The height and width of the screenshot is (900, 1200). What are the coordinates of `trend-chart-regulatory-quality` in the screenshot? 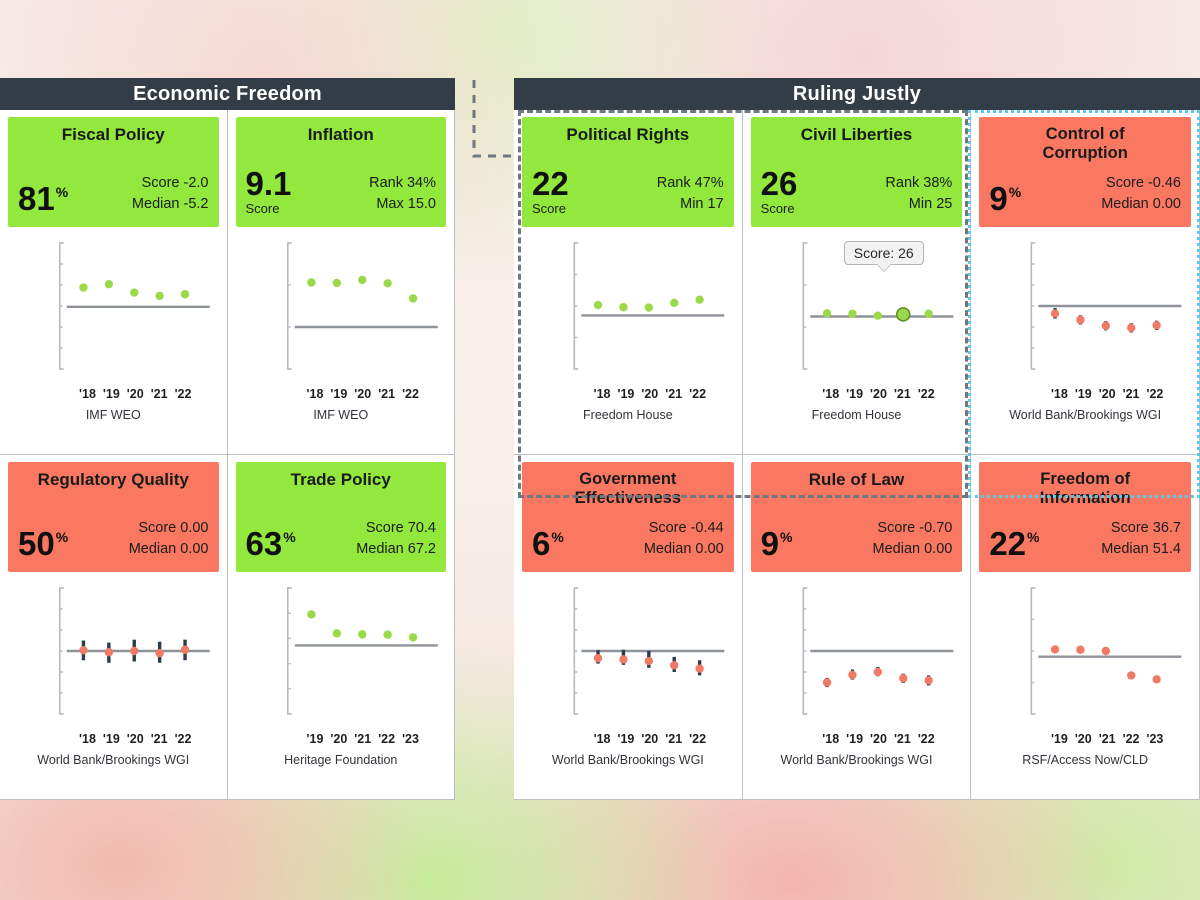 It's located at (113, 655).